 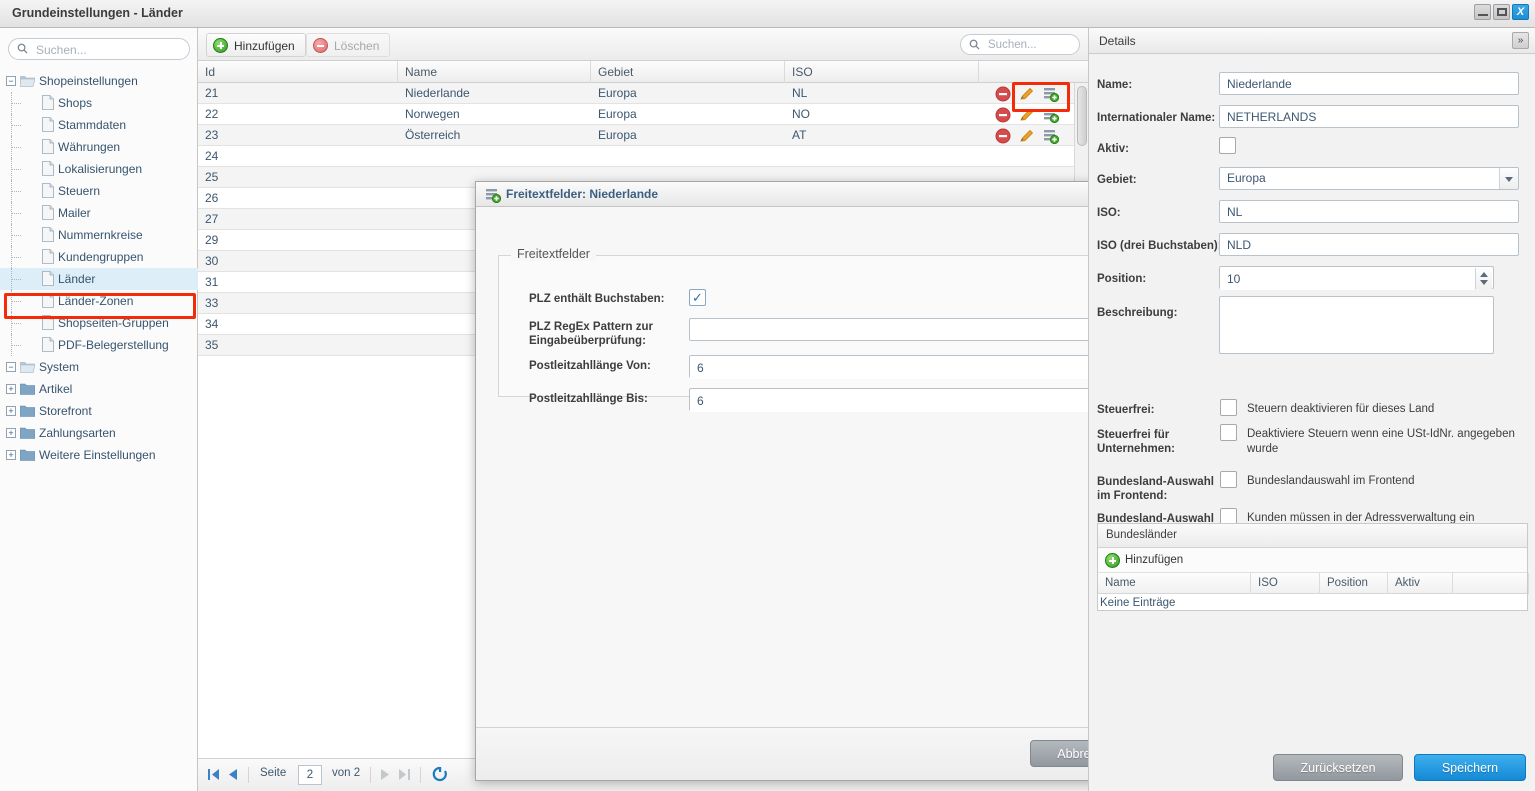 I want to click on first-page-icon, so click(x=214, y=774).